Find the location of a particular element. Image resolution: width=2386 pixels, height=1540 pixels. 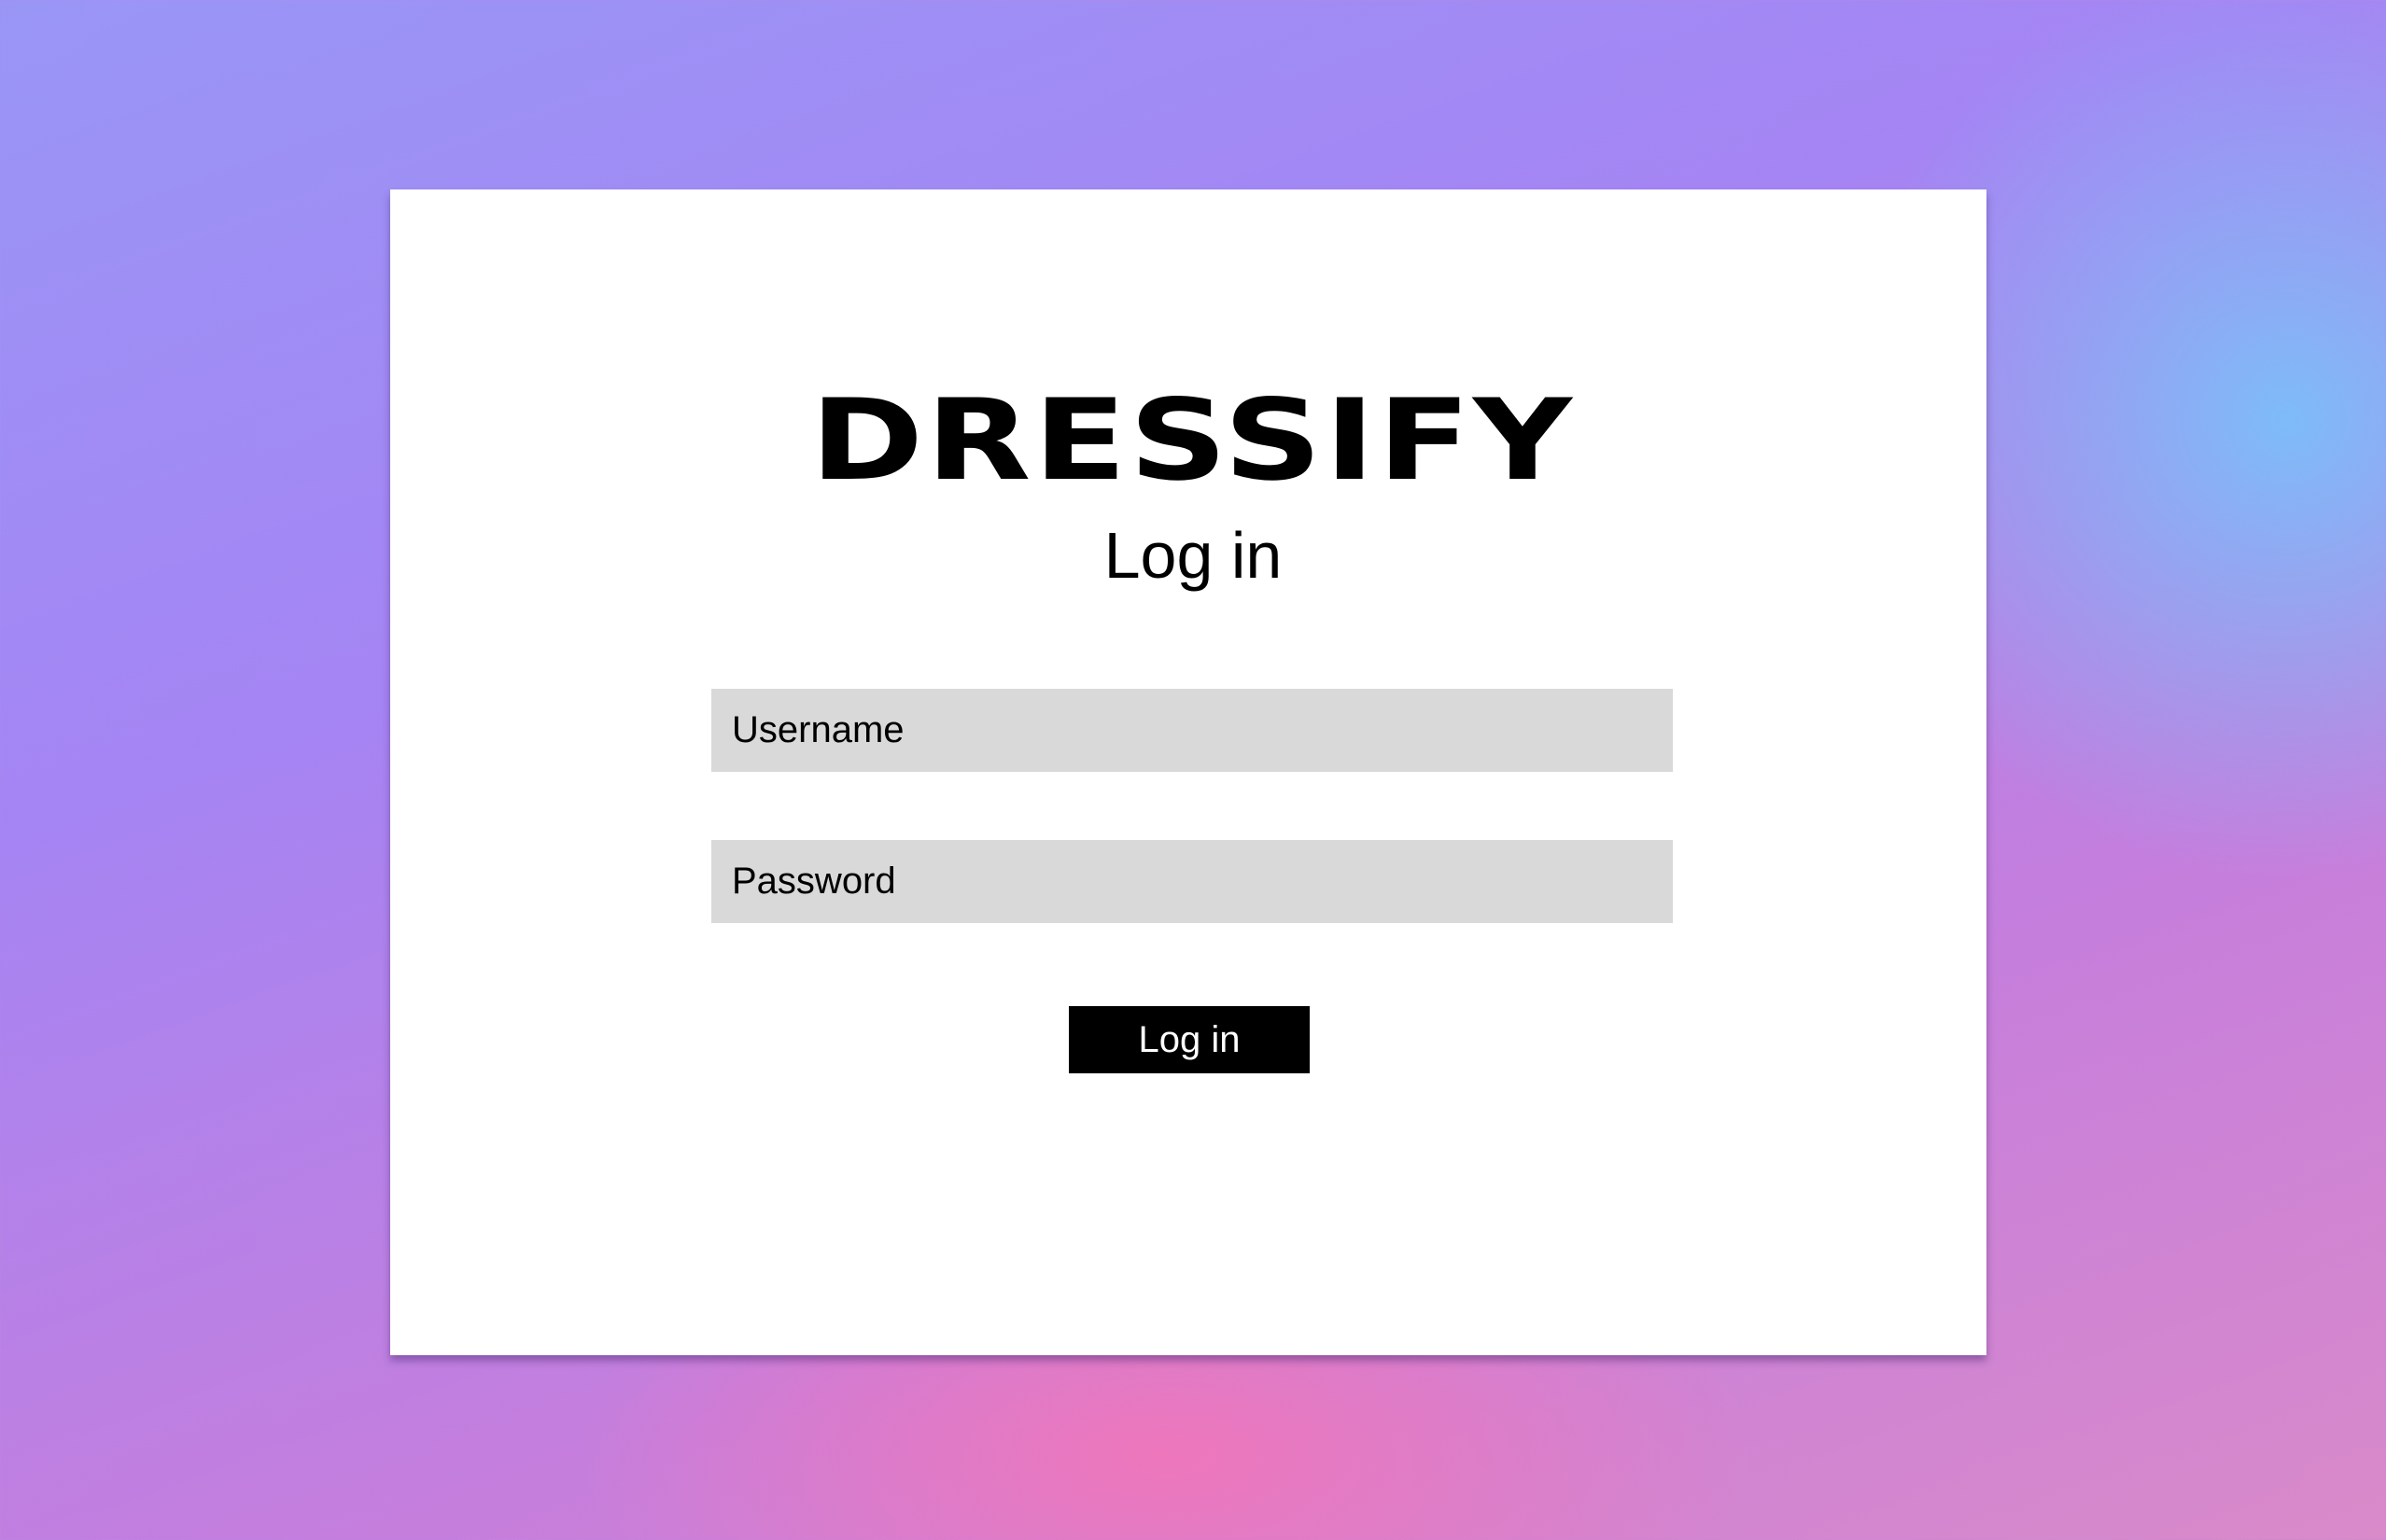

login-button: Log in is located at coordinates (1190, 1039).